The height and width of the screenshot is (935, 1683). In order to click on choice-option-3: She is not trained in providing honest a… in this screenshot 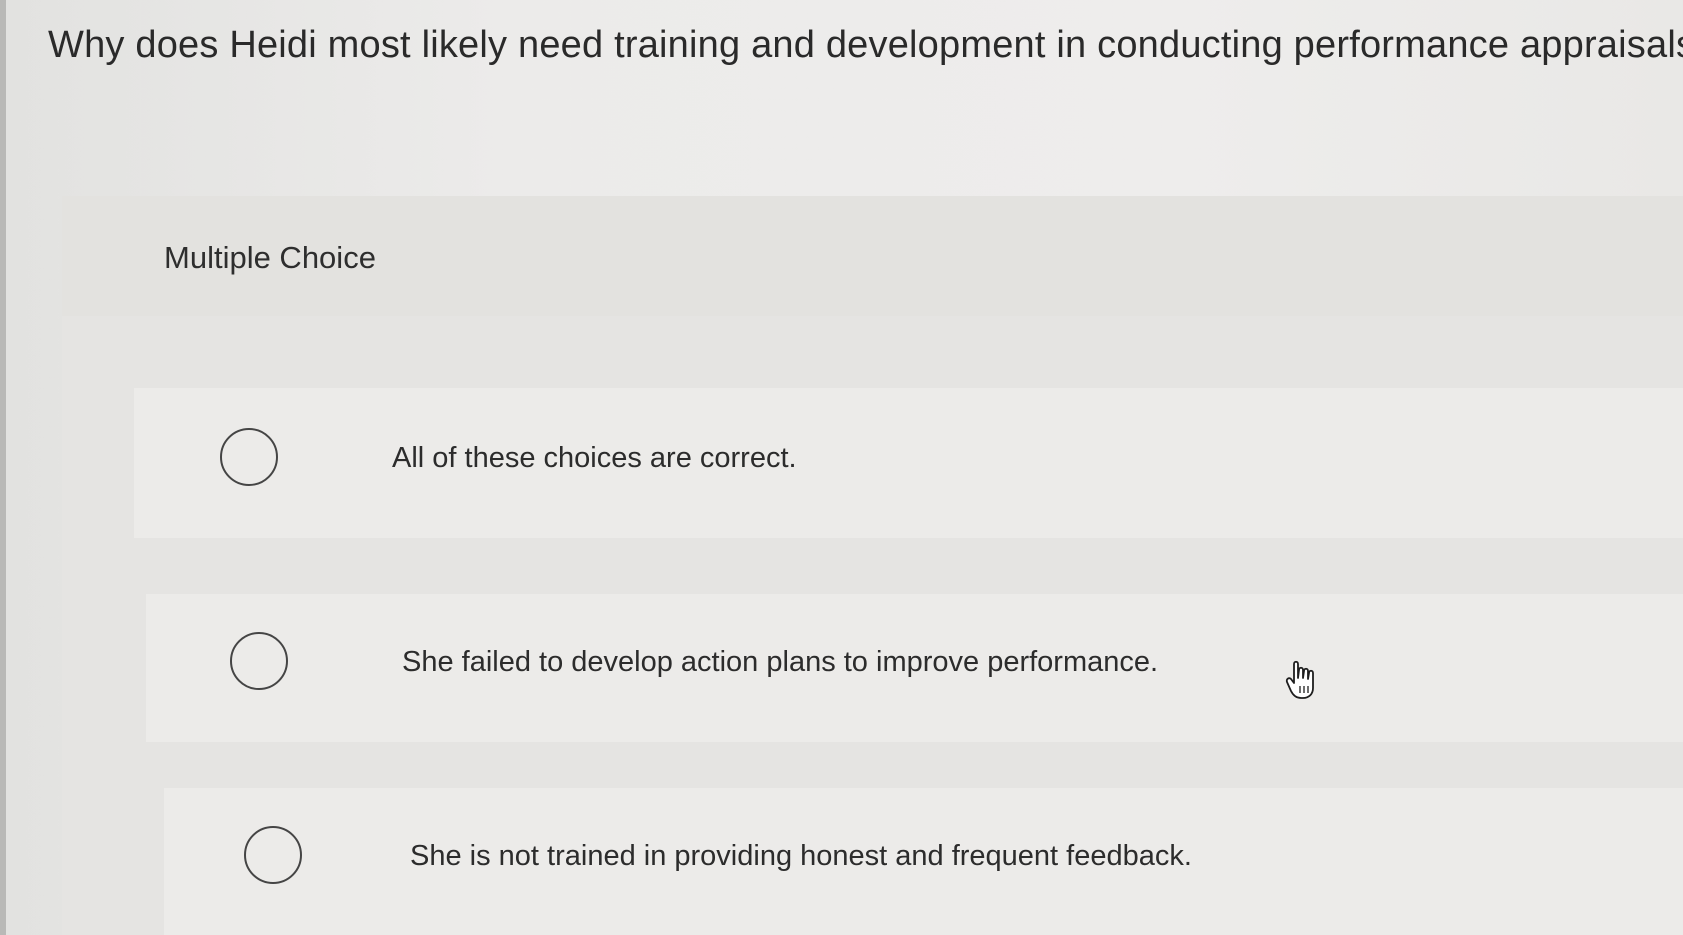, I will do `click(923, 861)`.